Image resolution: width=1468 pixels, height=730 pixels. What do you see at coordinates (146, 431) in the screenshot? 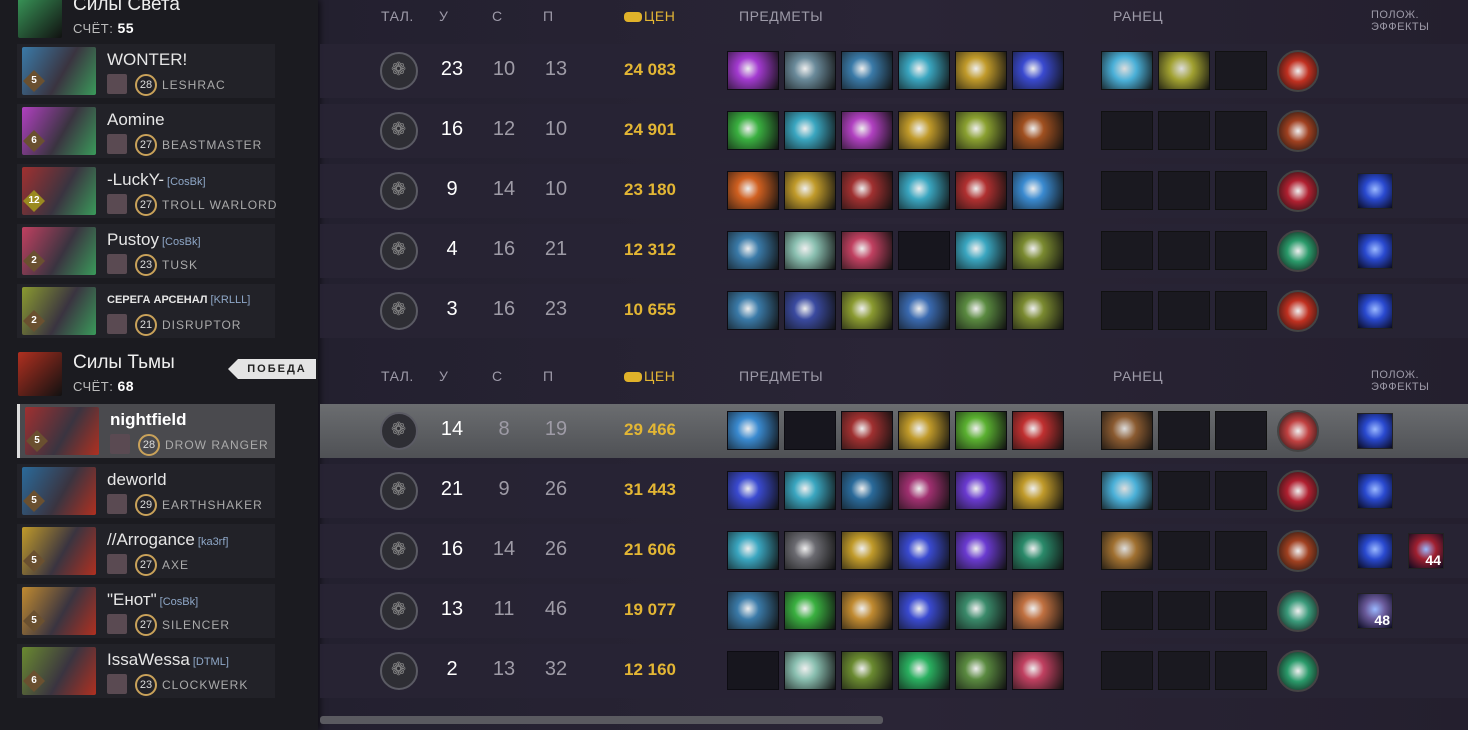
I see `player-card: 5 nightfield 28 DROW RANGER` at bounding box center [146, 431].